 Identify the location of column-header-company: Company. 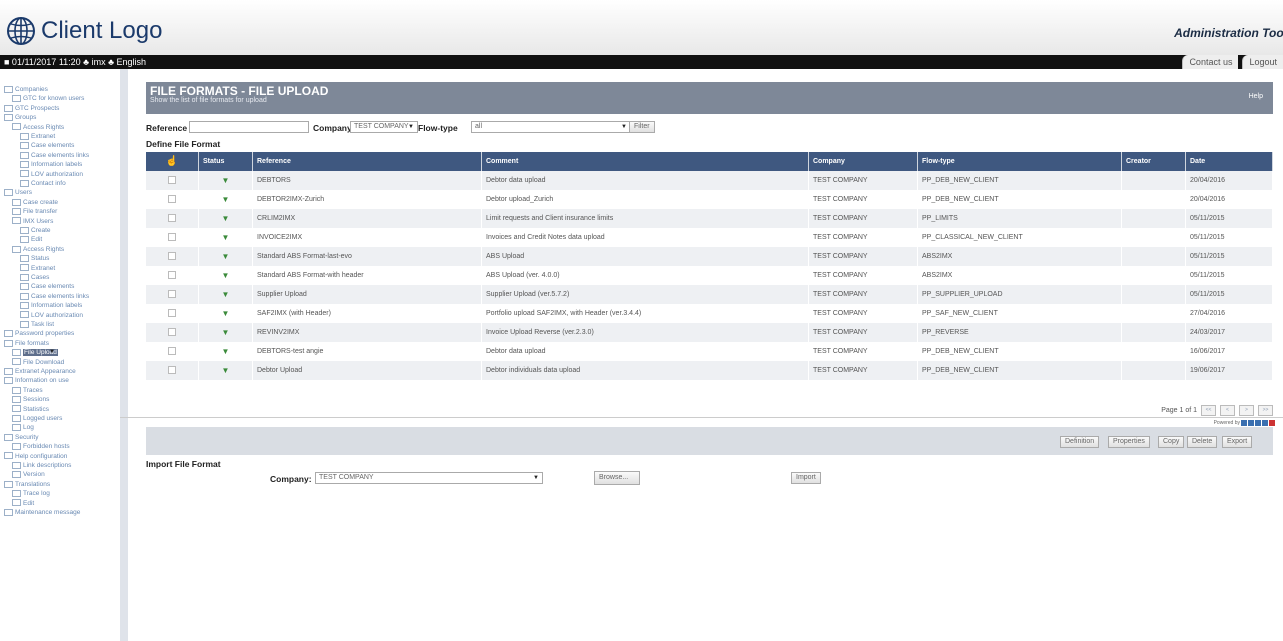
(863, 161).